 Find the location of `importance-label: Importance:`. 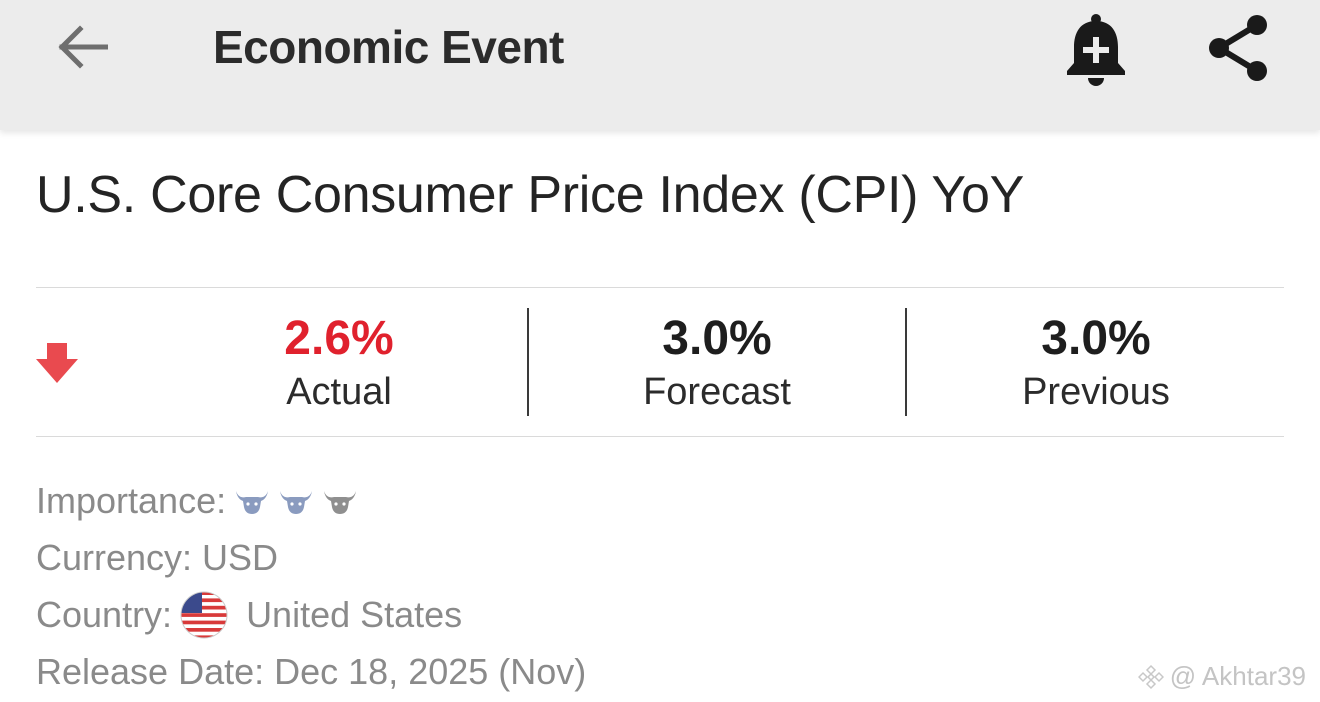

importance-label: Importance: is located at coordinates (131, 500).